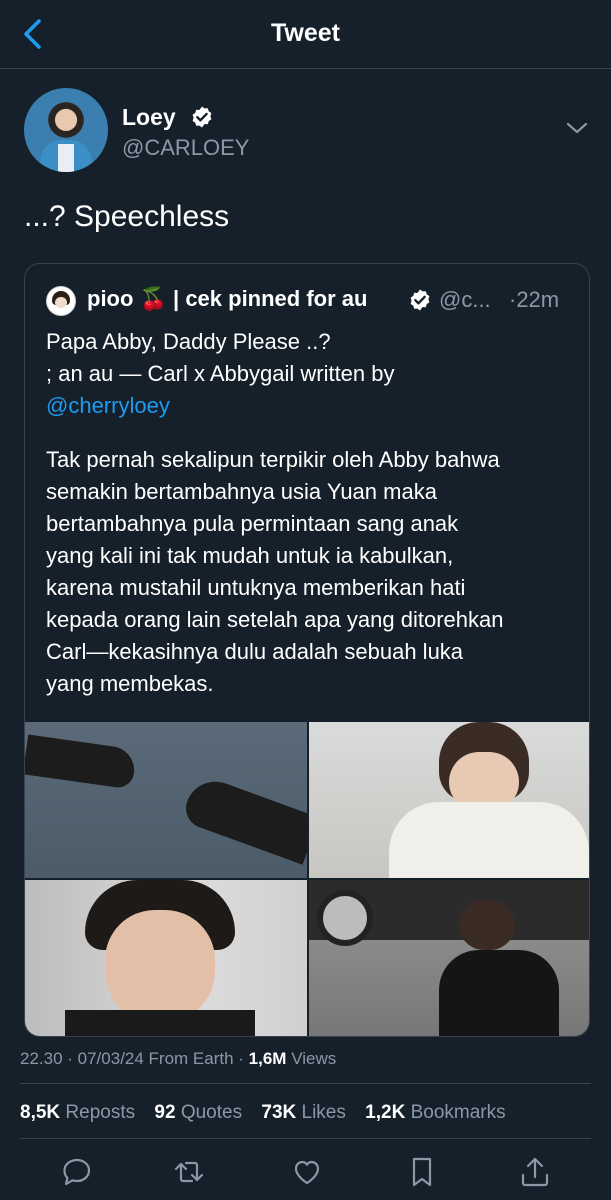 The height and width of the screenshot is (1200, 611). I want to click on author-handle: @CARLOEY, so click(185, 148).